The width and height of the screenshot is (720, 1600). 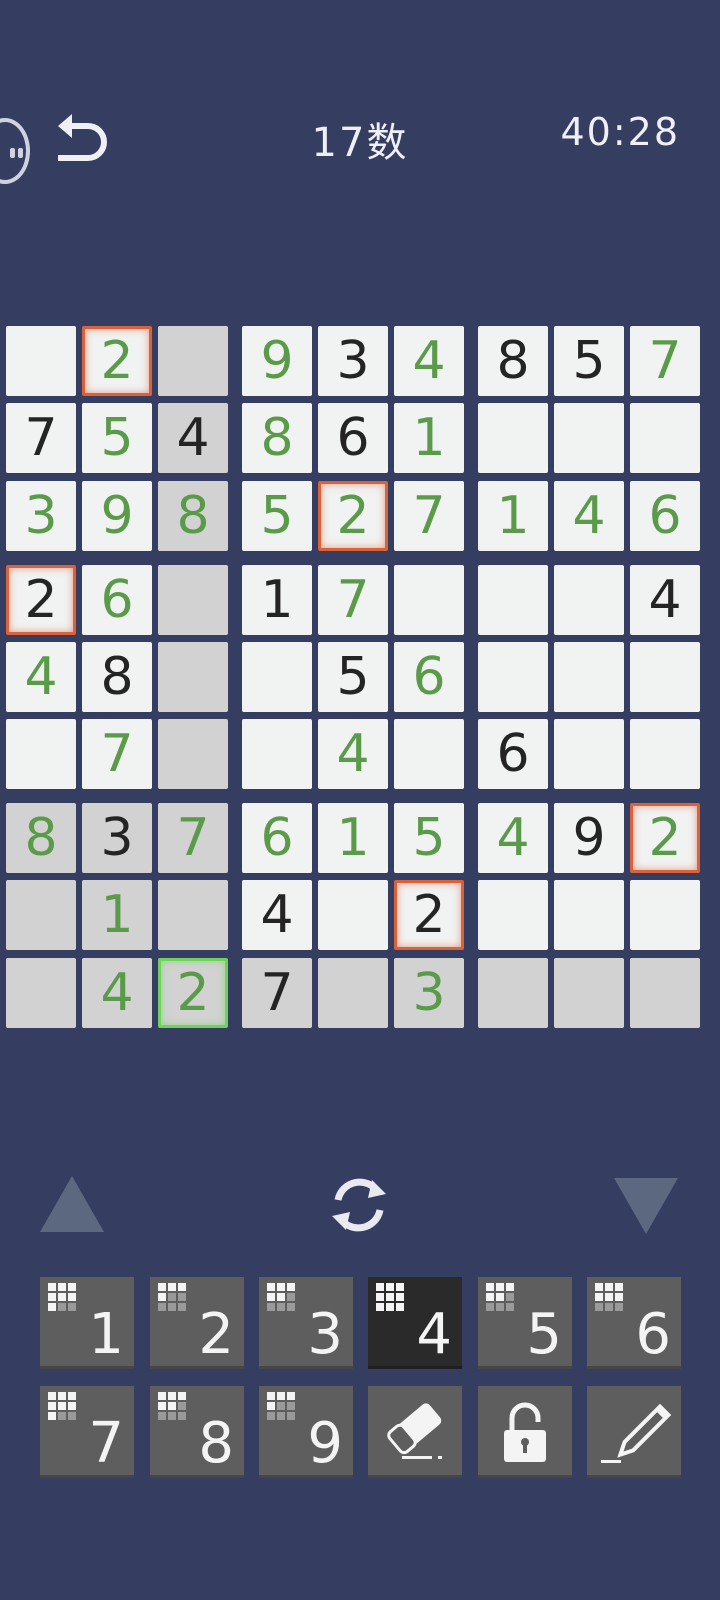 What do you see at coordinates (359, 1205) in the screenshot?
I see `refresh-button` at bounding box center [359, 1205].